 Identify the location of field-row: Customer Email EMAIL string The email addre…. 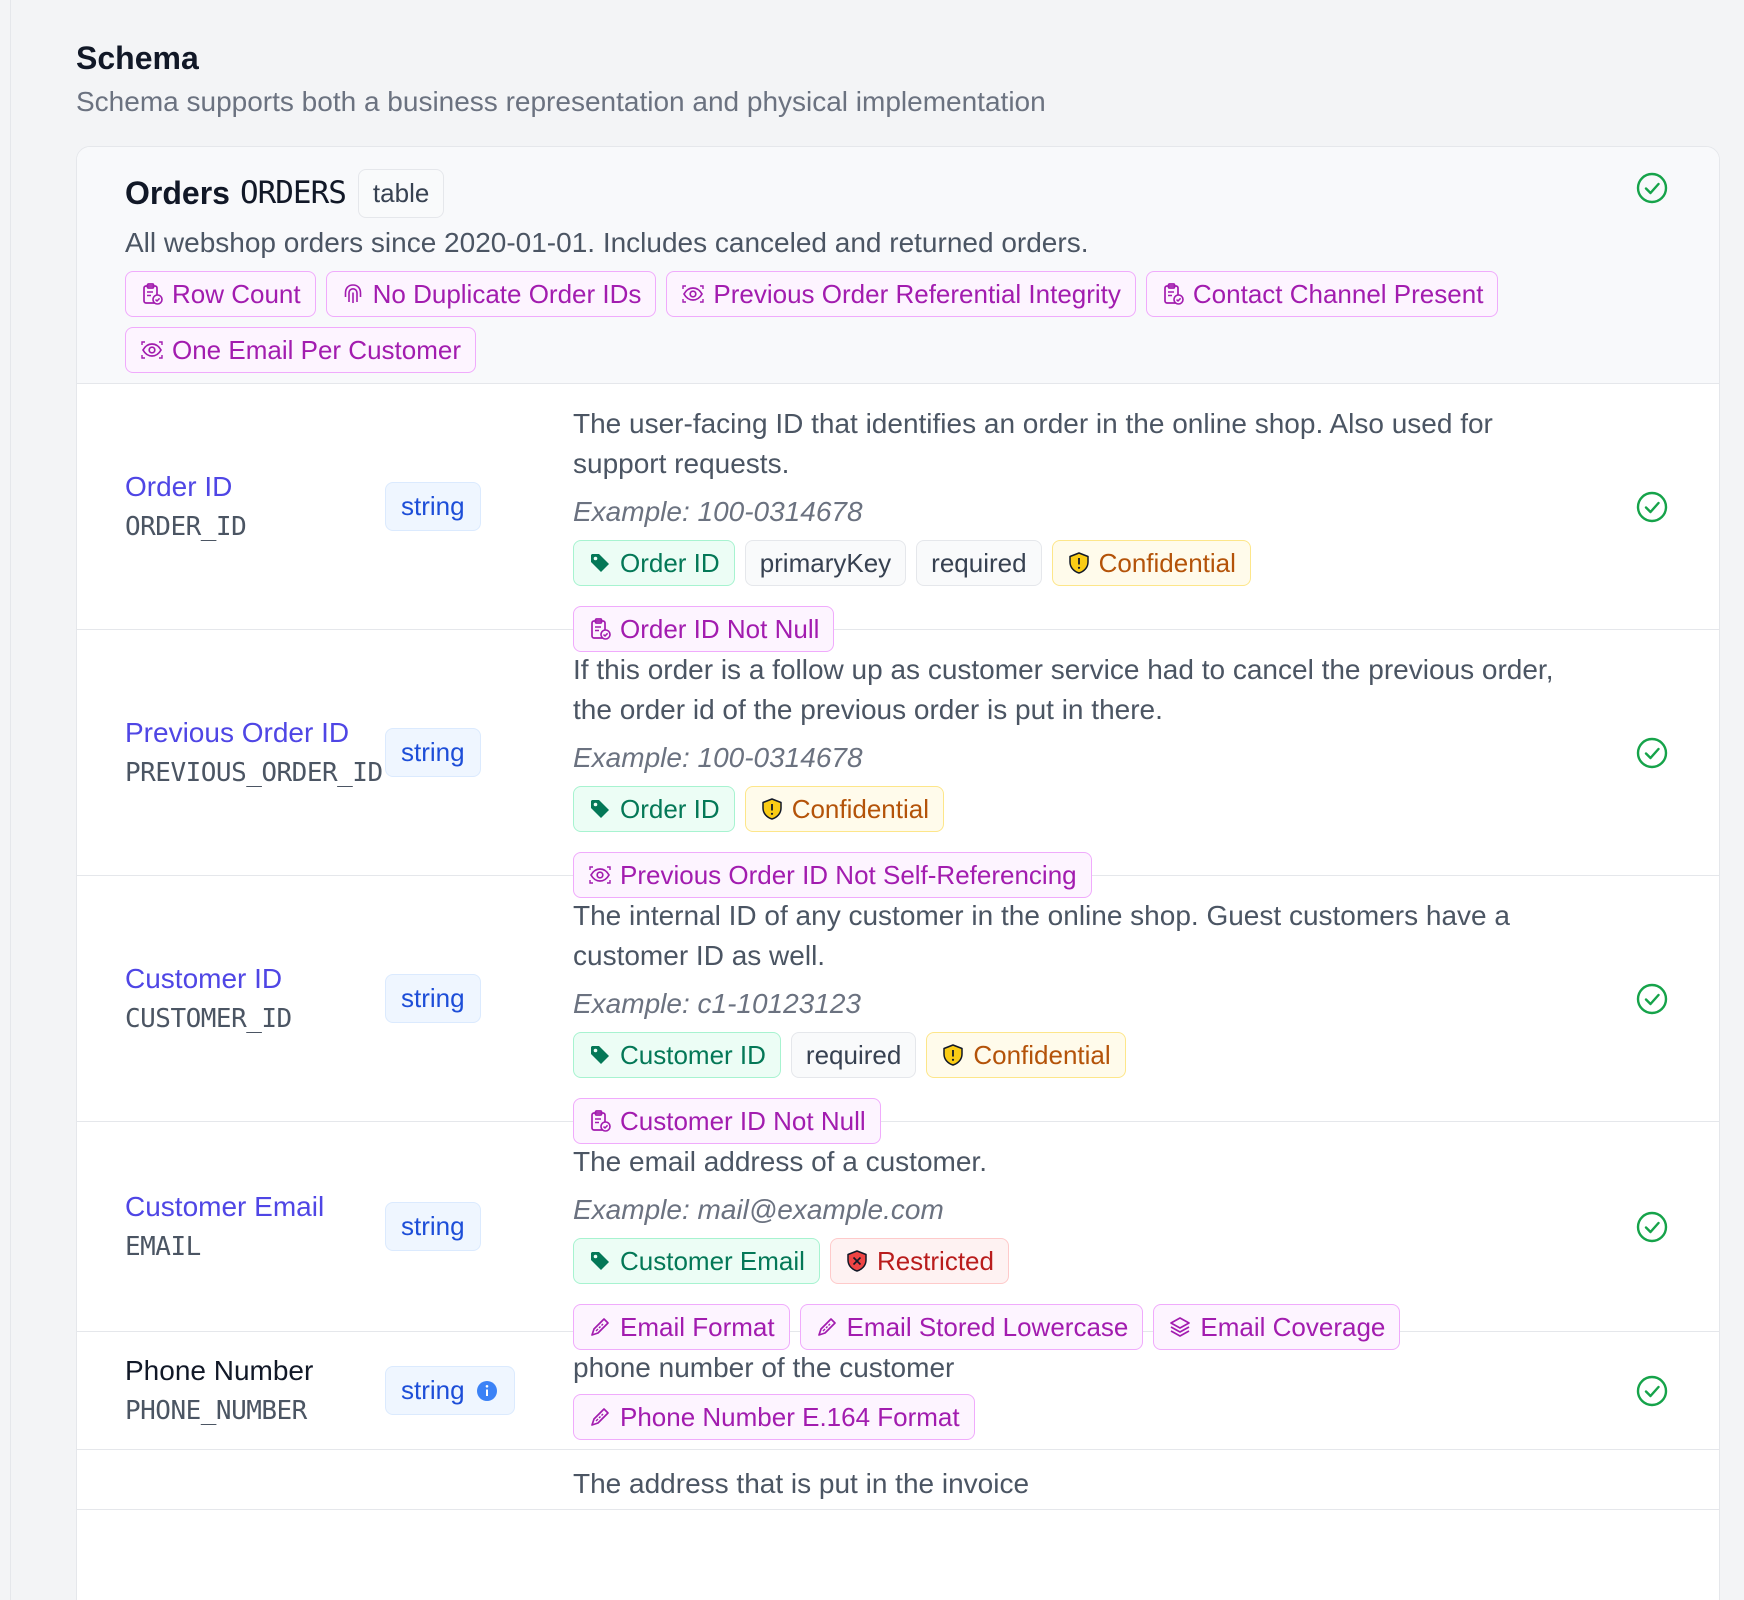
(898, 1236).